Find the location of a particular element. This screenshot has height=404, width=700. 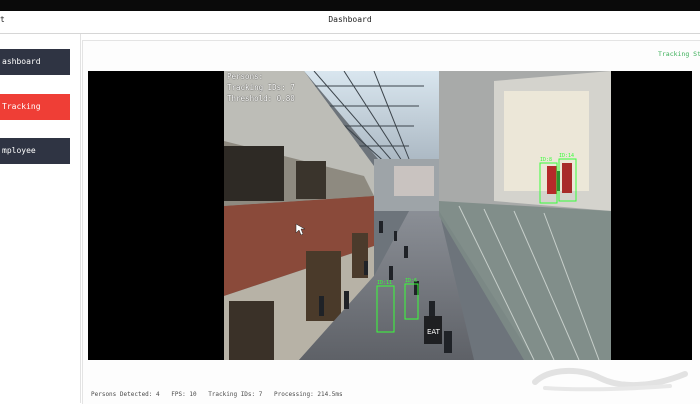

page-title: Dashboard is located at coordinates (350, 19).